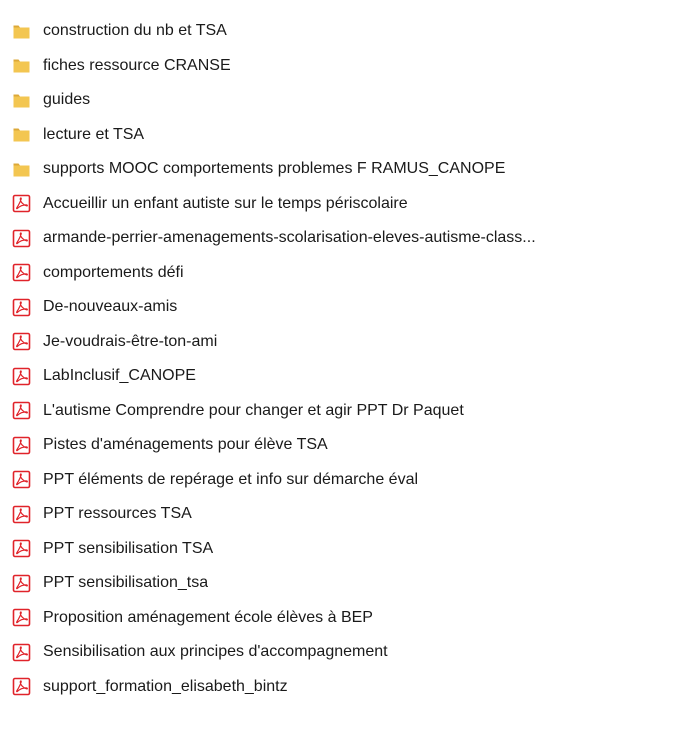 This screenshot has width=696, height=745. Describe the element at coordinates (348, 549) in the screenshot. I see `pdf-file-item: PPT sensibilisation TSA` at that location.